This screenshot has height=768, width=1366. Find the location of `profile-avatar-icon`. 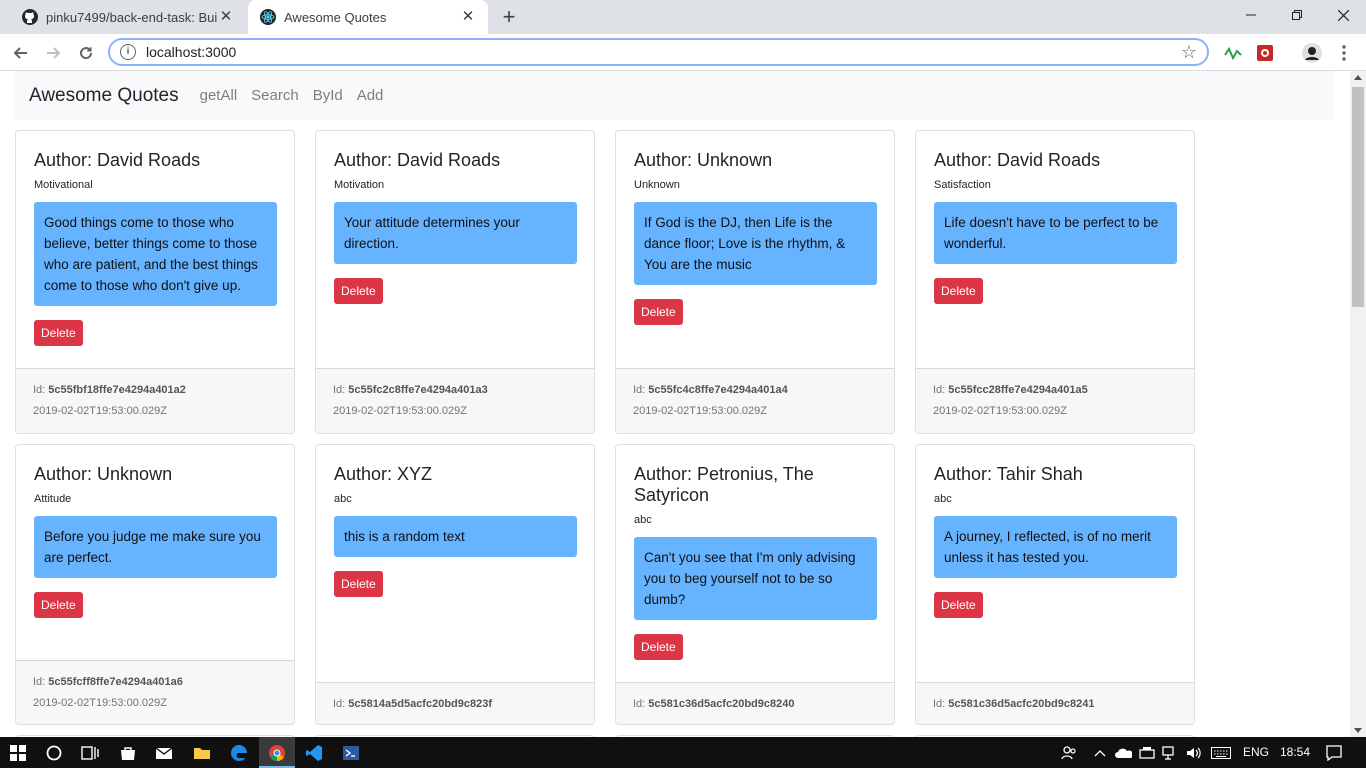

profile-avatar-icon is located at coordinates (1312, 53).